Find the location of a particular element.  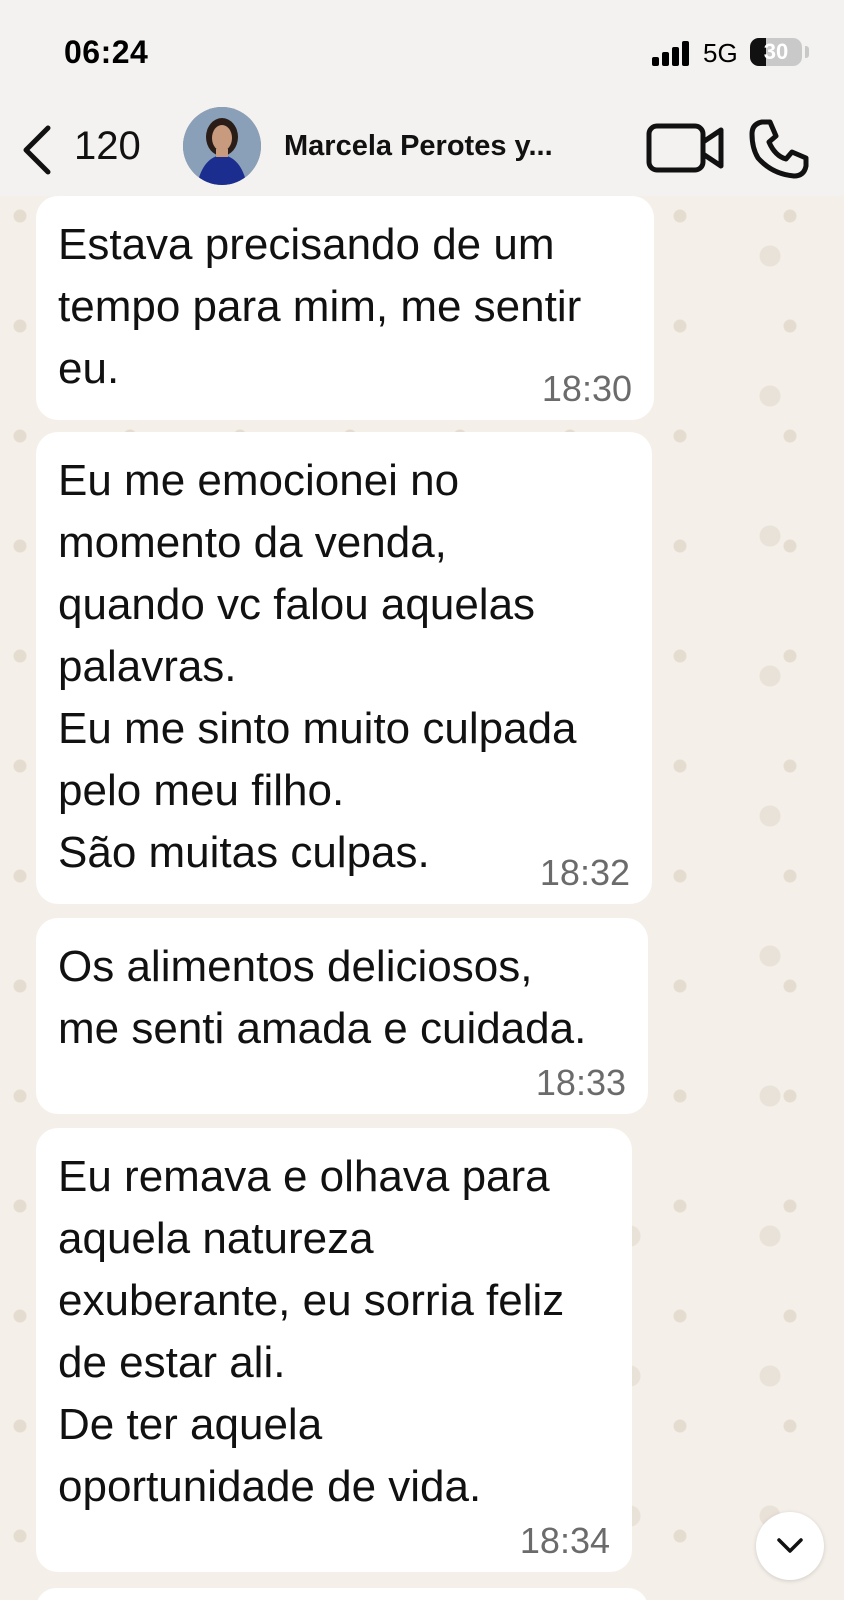

voice-call-button is located at coordinates (779, 149).